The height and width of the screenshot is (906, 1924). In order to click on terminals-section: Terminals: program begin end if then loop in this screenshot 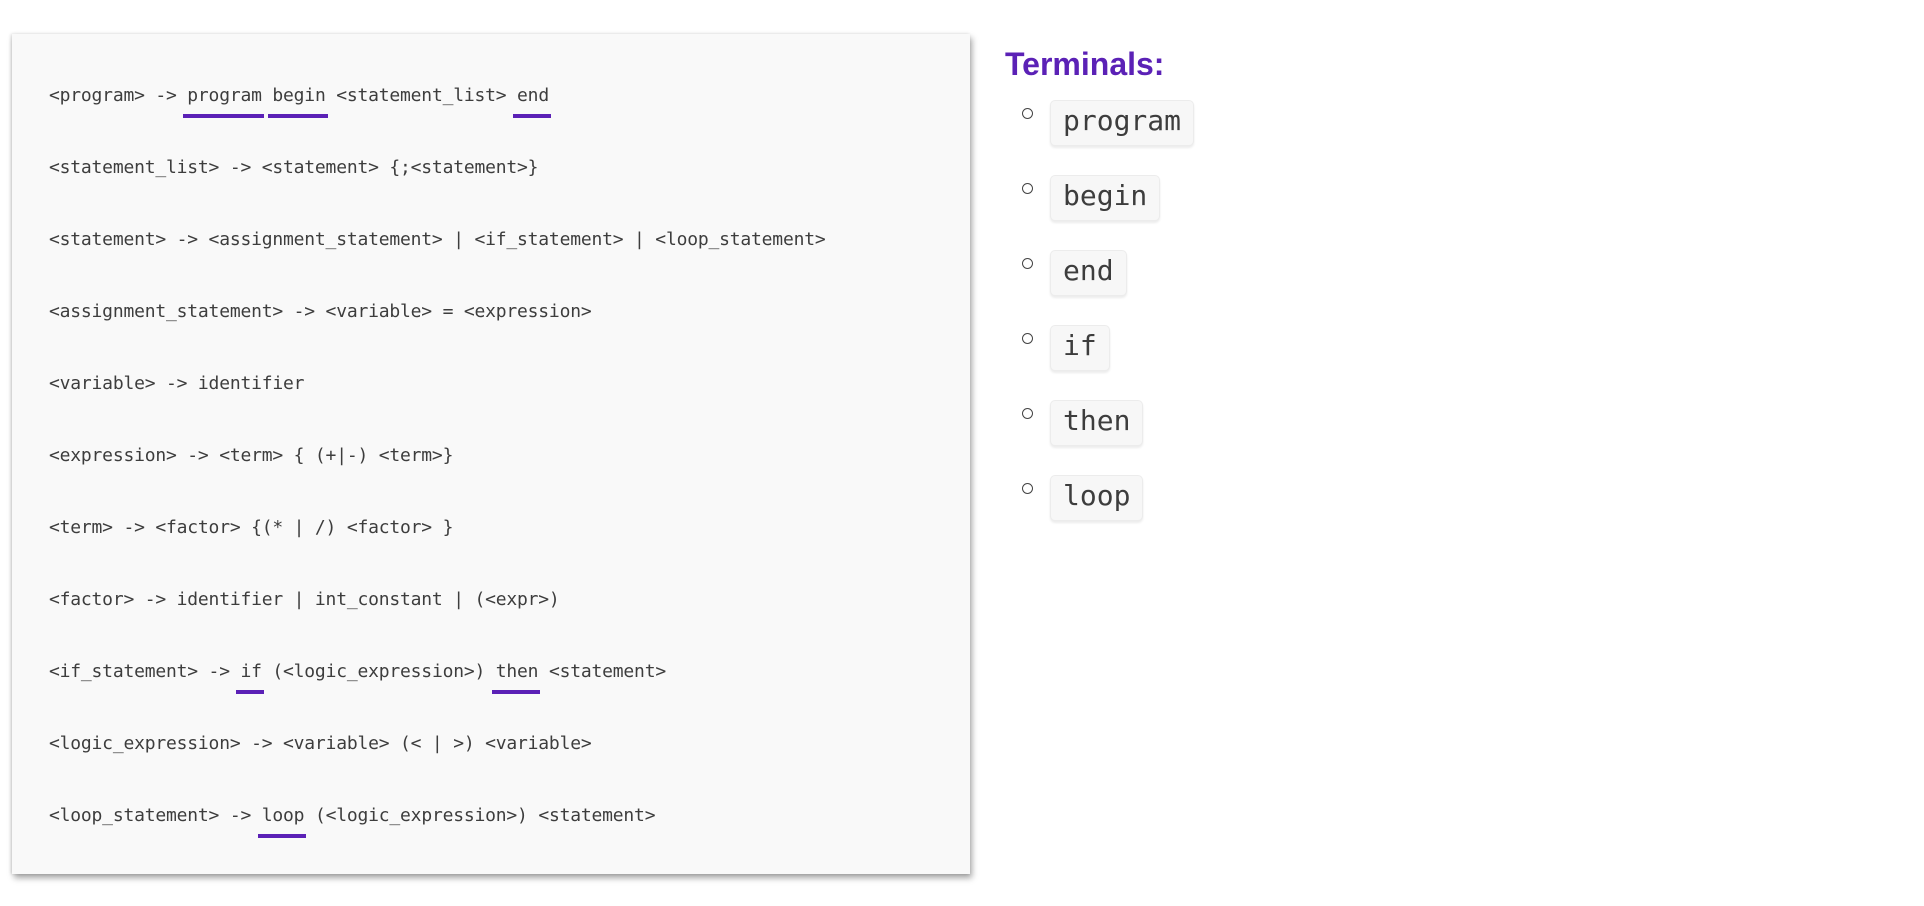, I will do `click(1100, 282)`.